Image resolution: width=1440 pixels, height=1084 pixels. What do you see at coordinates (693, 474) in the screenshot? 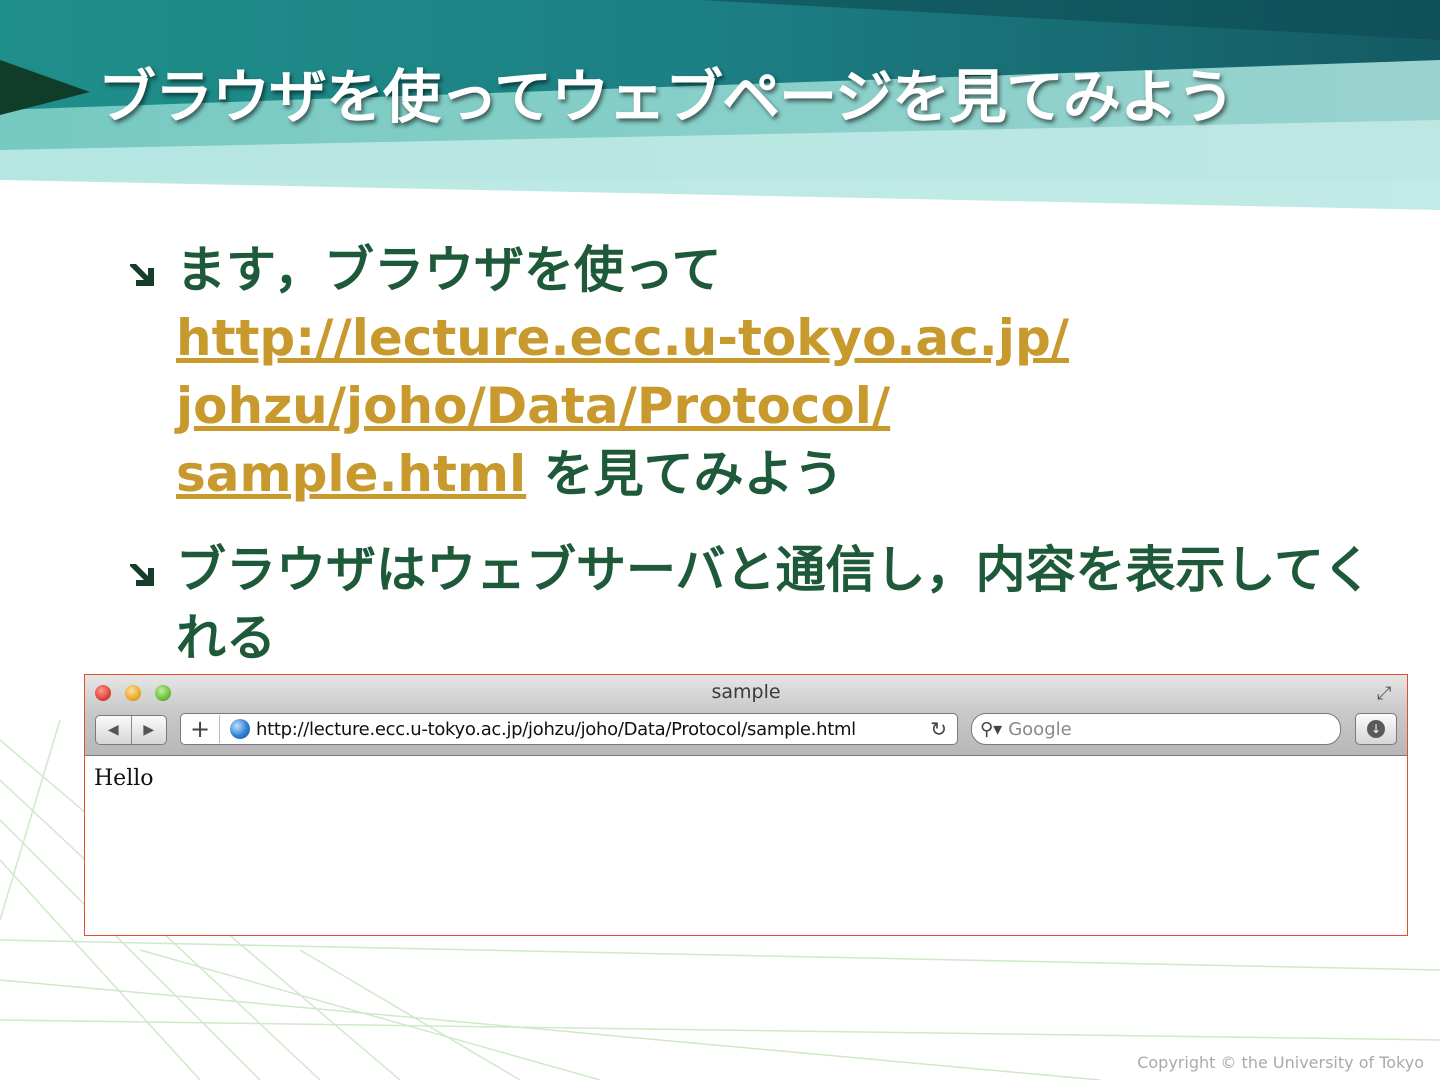
I see `bullet-1-suffix: を見てみよう` at bounding box center [693, 474].